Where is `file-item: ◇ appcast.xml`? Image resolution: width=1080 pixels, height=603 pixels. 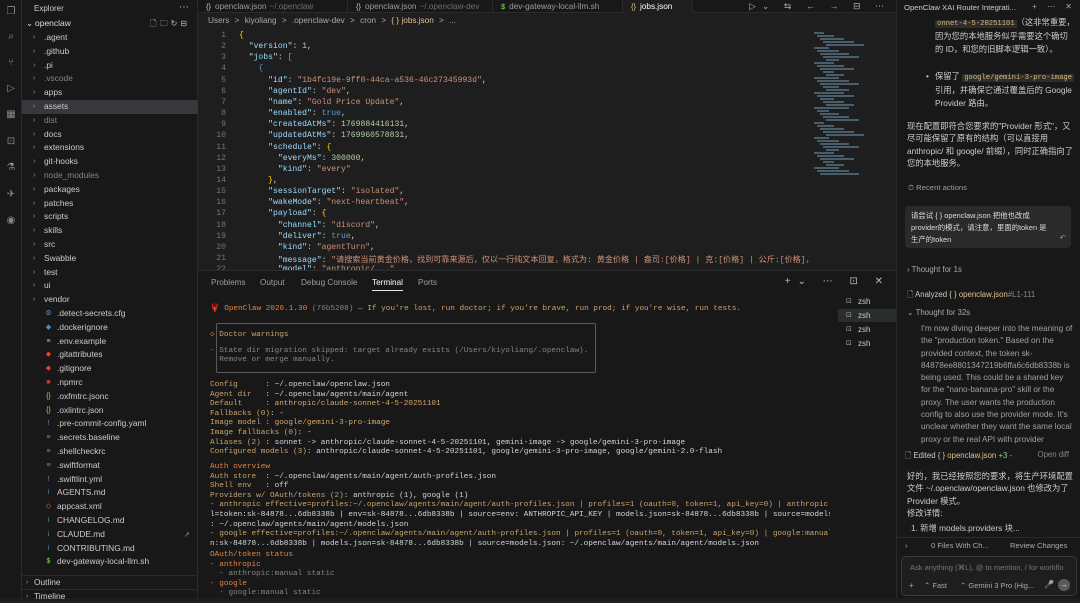
file-item: ◇ appcast.xml is located at coordinates (110, 507).